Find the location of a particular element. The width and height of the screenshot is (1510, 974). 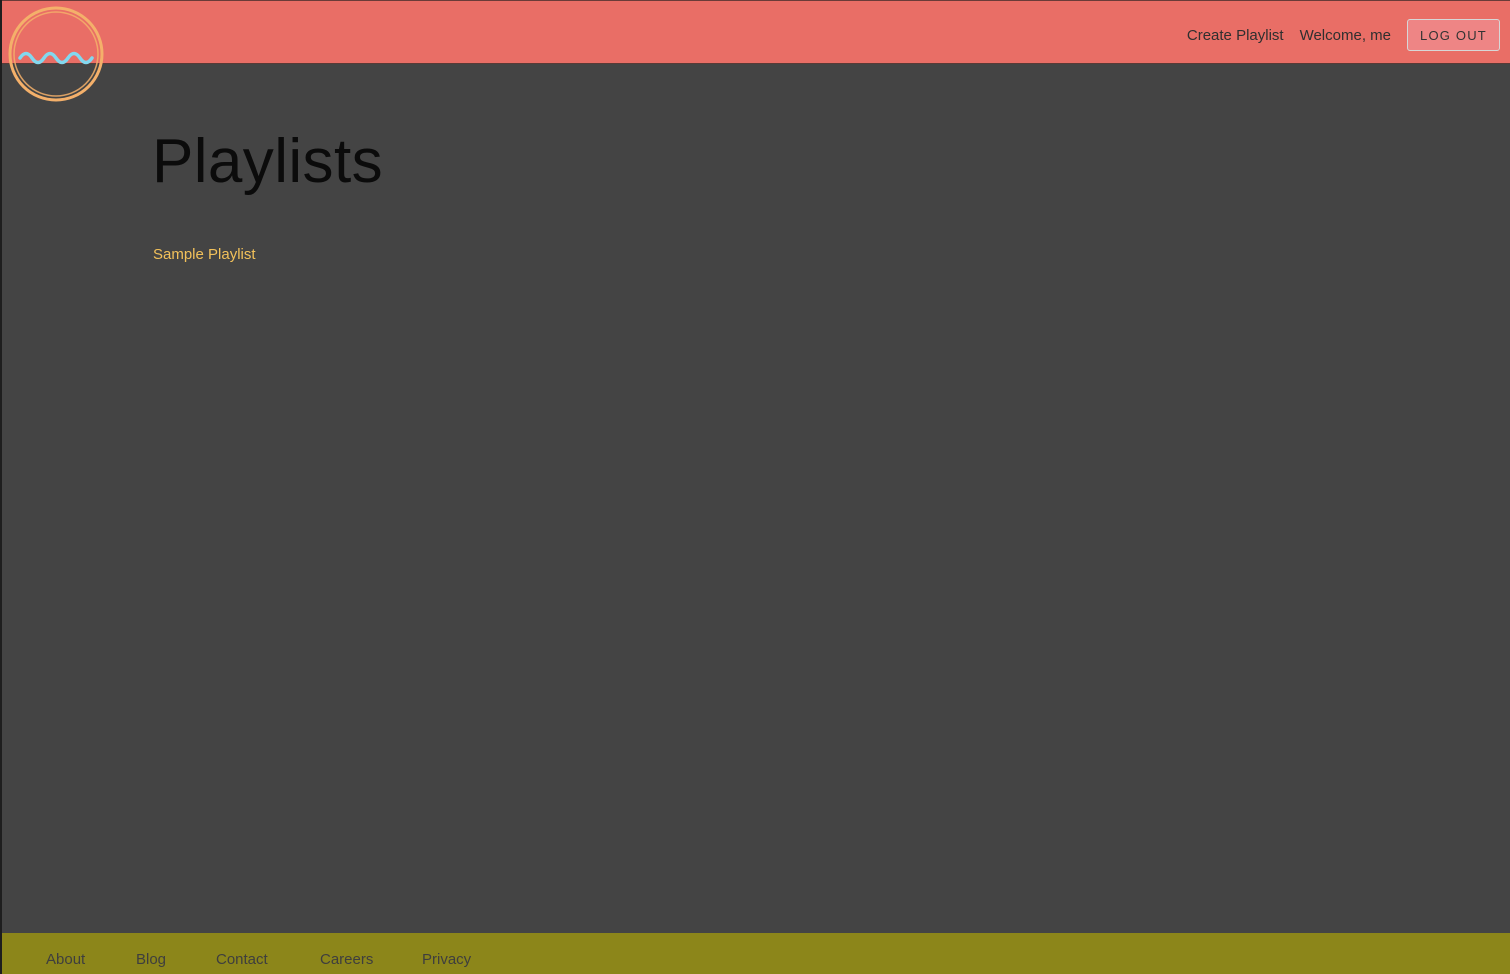

logo-graphic is located at coordinates (56, 54).